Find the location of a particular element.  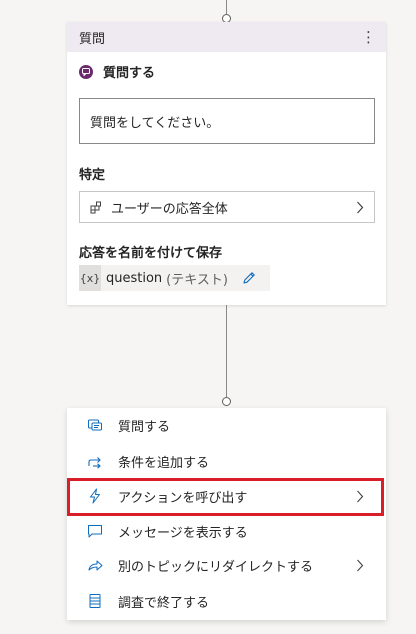

connector-line-top is located at coordinates (226, 7).